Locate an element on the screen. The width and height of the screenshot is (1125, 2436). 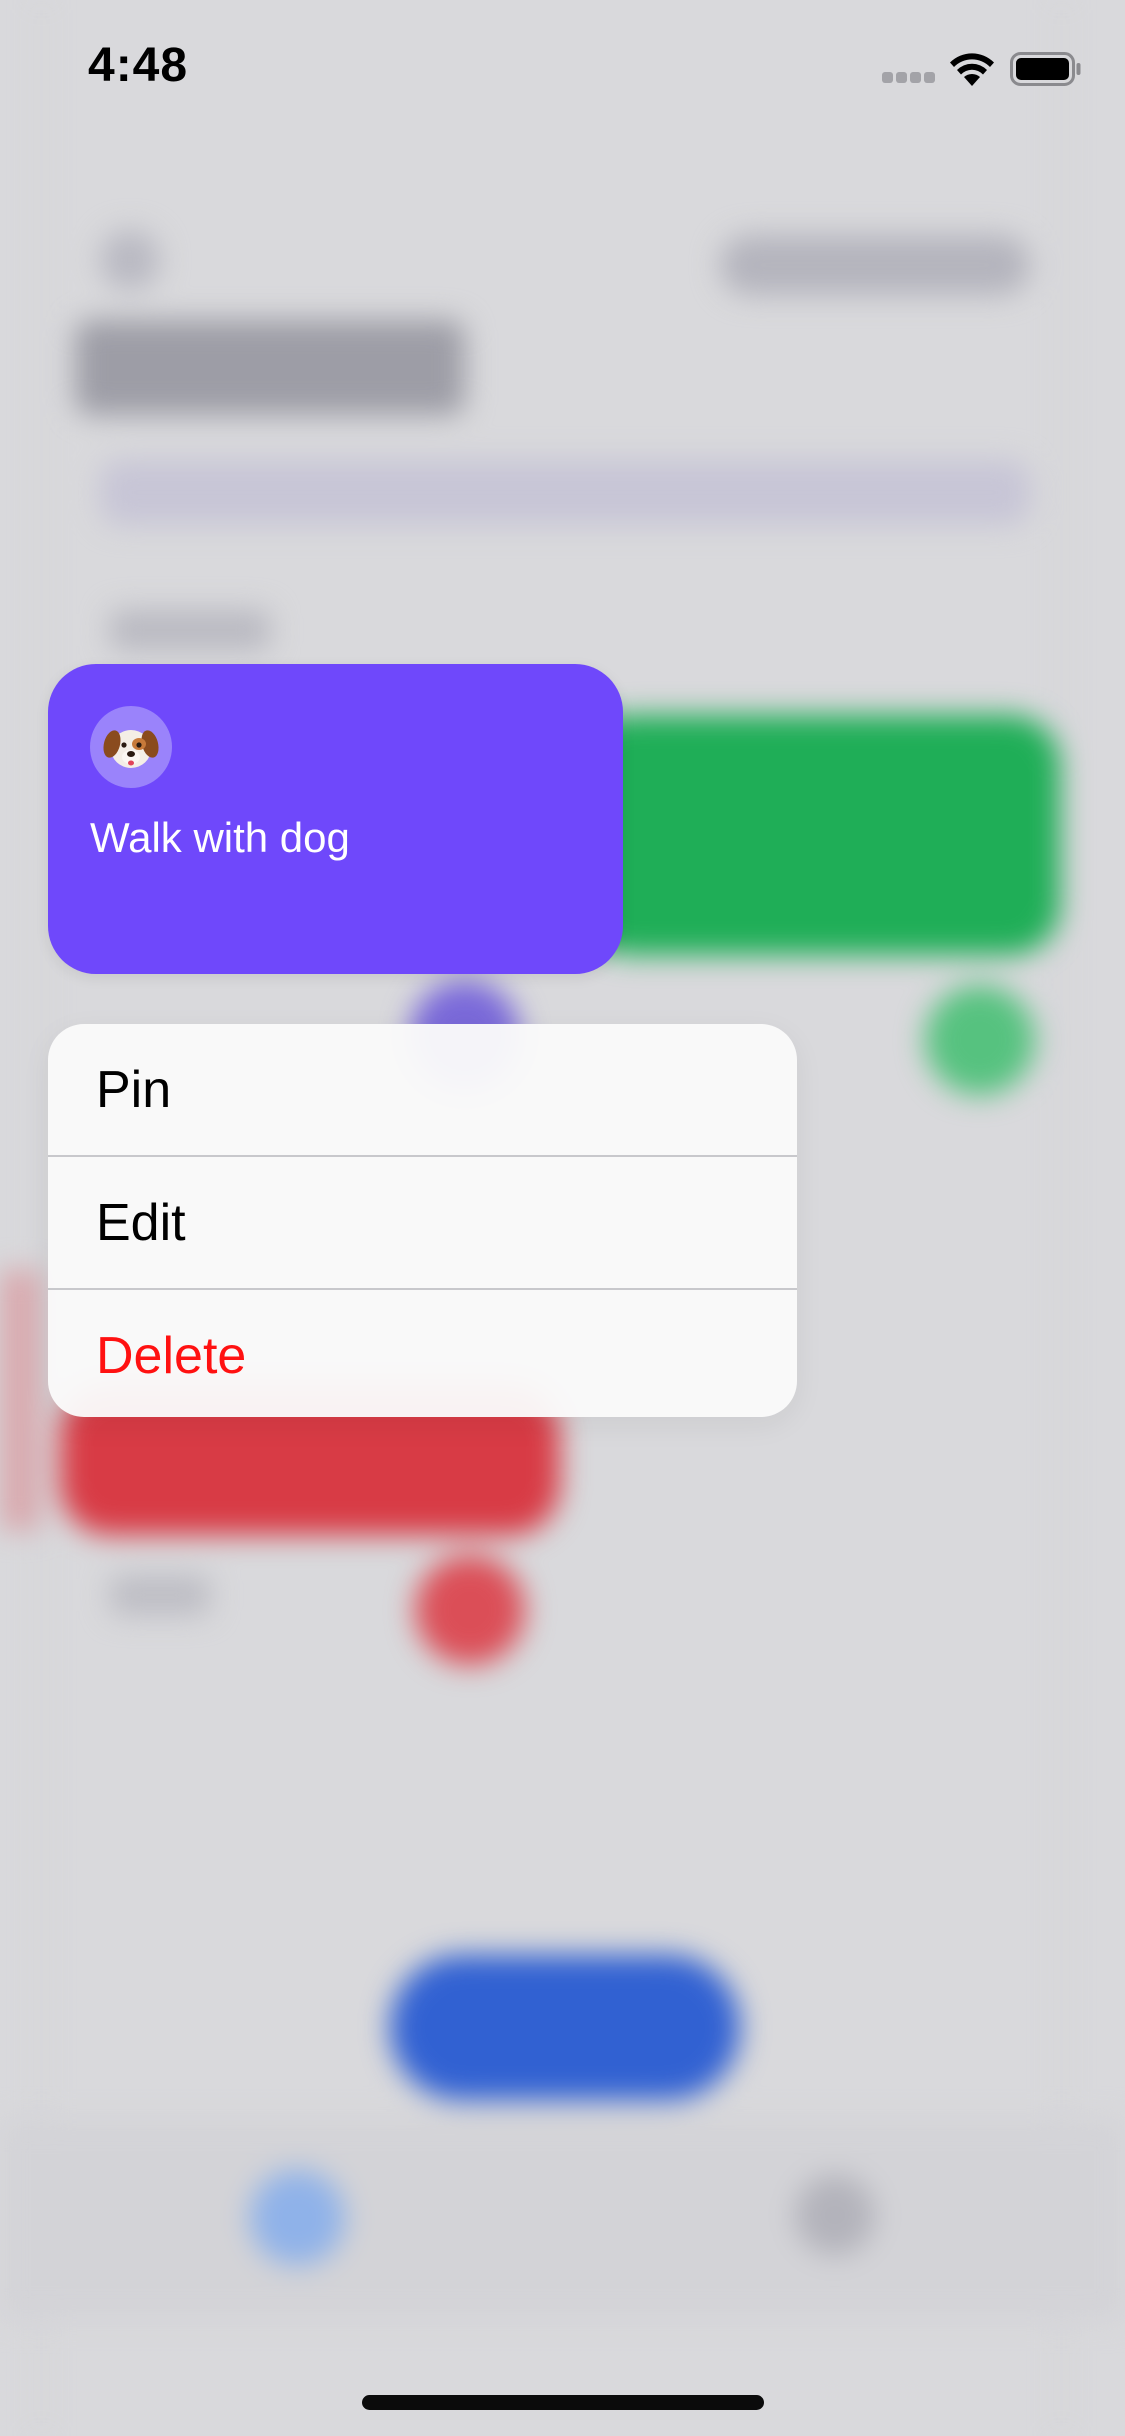
context-menu: Pin Edit Delete is located at coordinates (422, 1220).